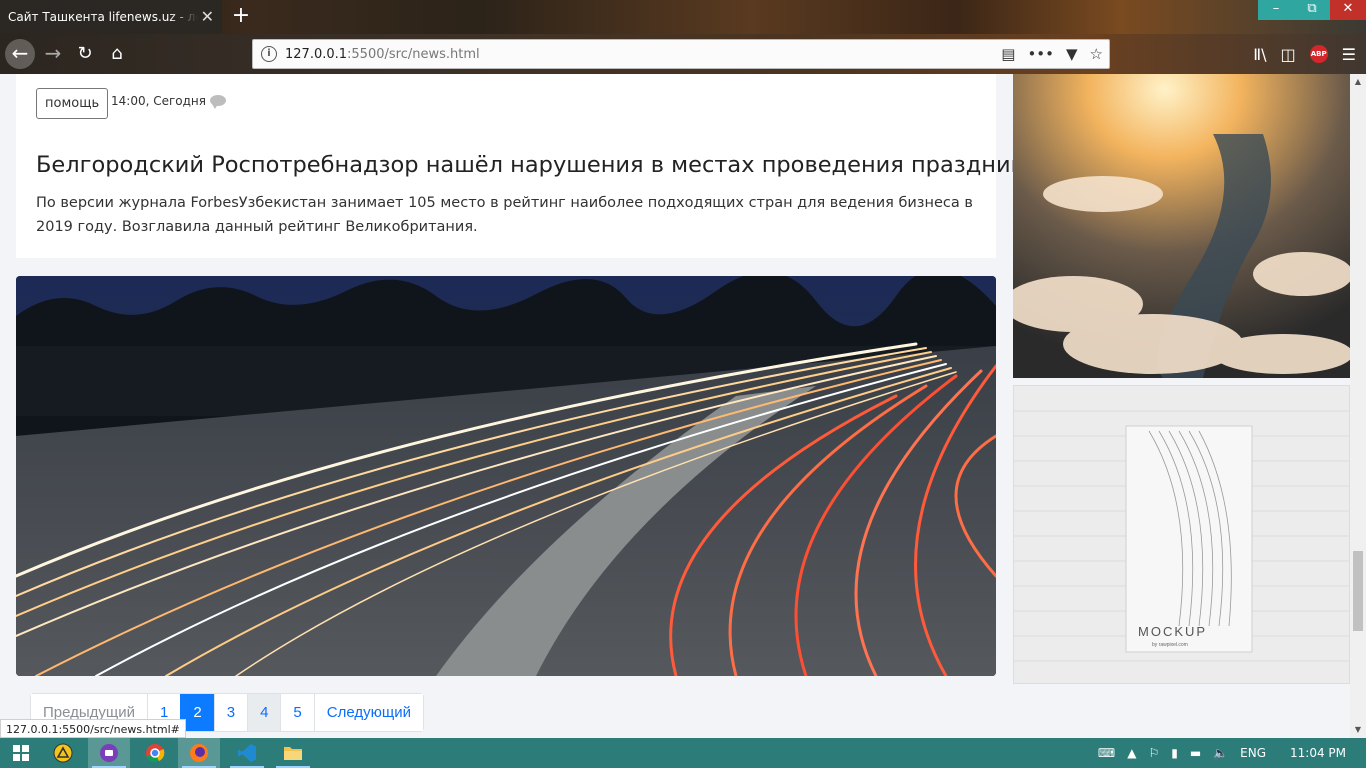 The width and height of the screenshot is (1366, 768). What do you see at coordinates (269, 54) in the screenshot?
I see `info-icon: i` at bounding box center [269, 54].